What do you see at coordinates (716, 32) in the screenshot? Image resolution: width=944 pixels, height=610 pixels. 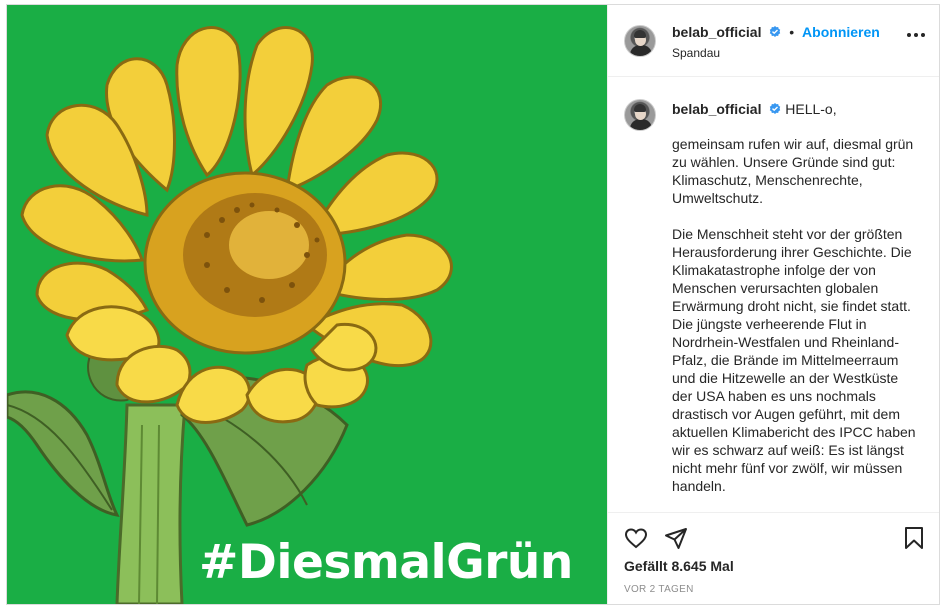 I see `username-link: belab_official` at bounding box center [716, 32].